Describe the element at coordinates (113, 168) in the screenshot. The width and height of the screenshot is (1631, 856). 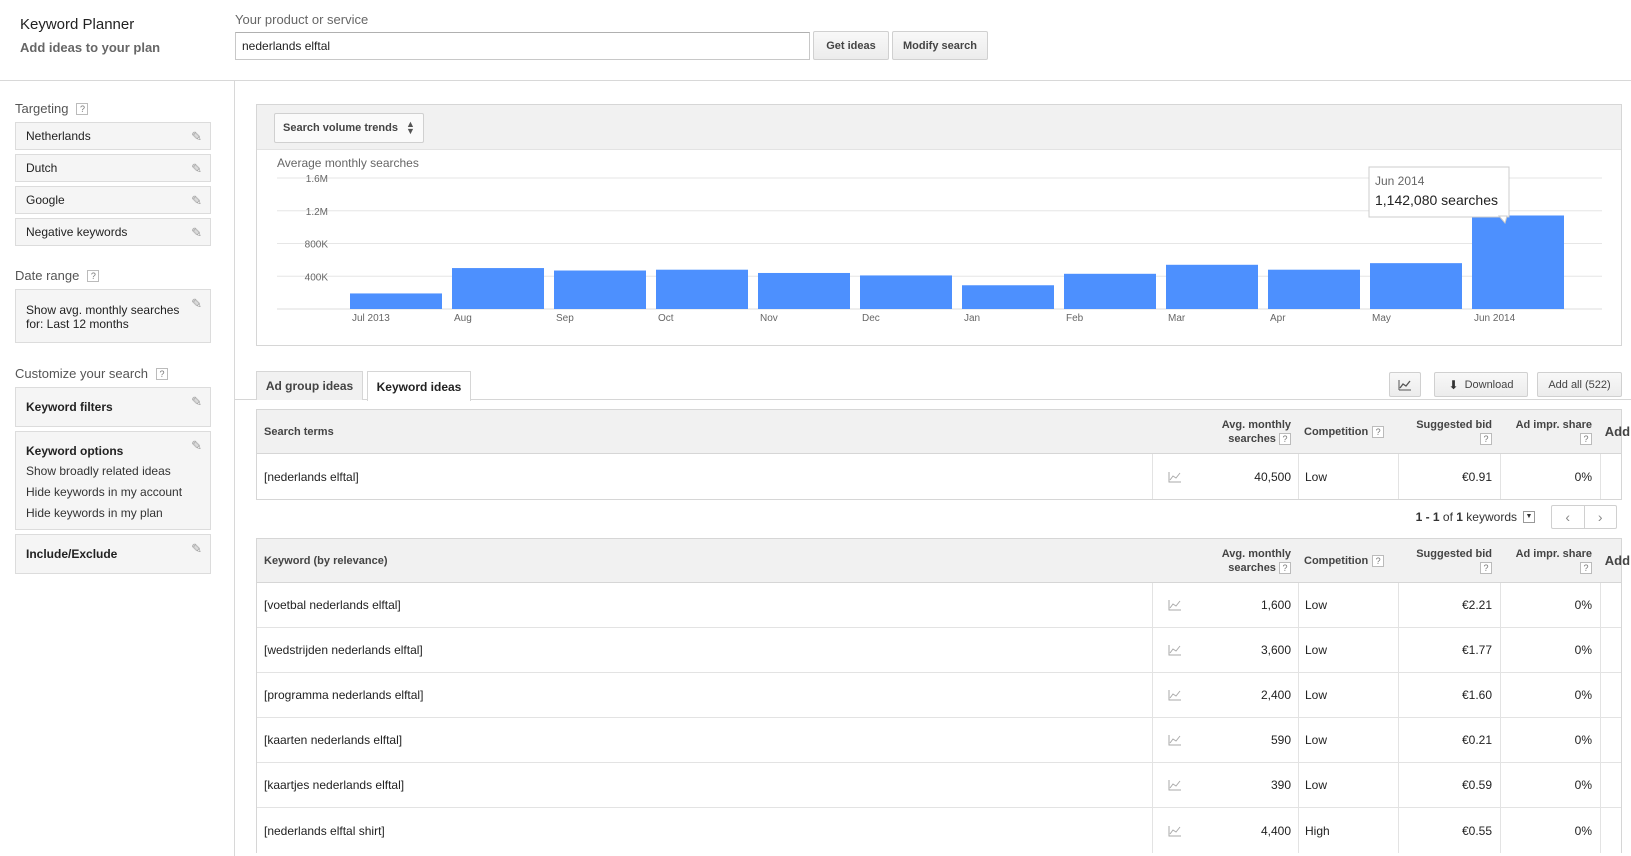
I see `targeting-item-language: Dutch ✎` at that location.